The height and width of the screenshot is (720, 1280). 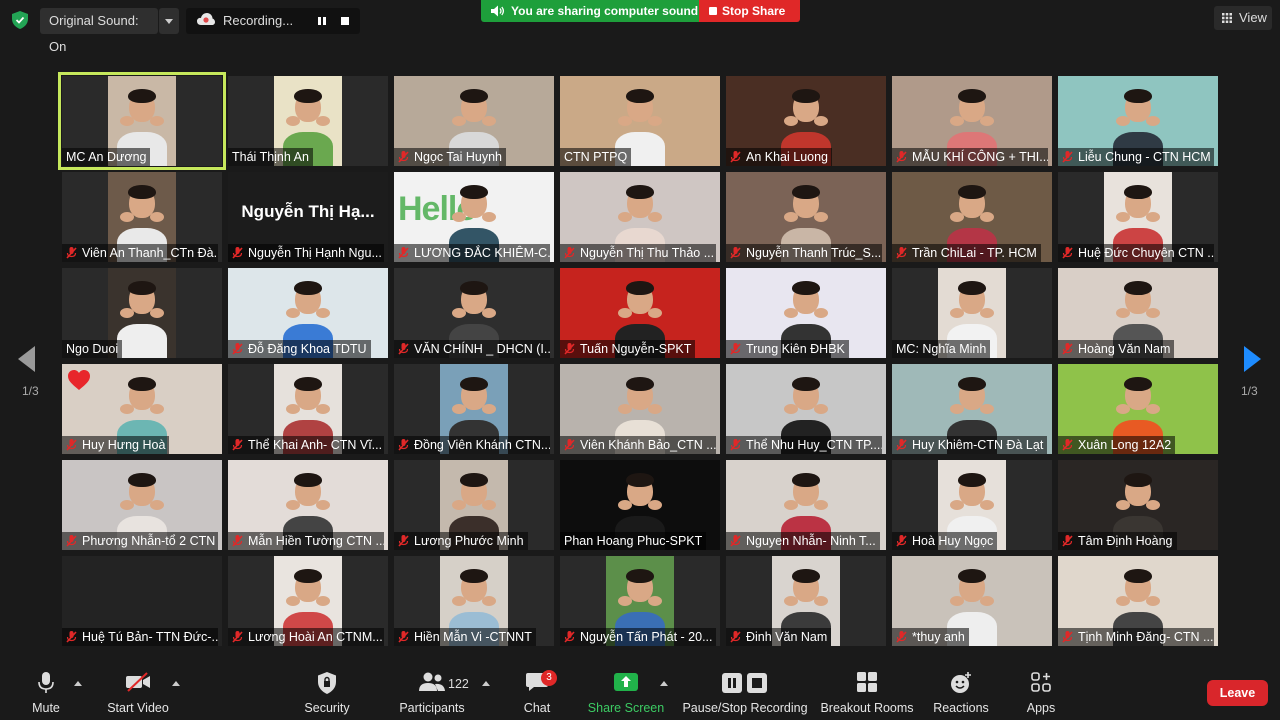 What do you see at coordinates (99, 31) in the screenshot?
I see `original-sound-toggle: Original Sound: On` at bounding box center [99, 31].